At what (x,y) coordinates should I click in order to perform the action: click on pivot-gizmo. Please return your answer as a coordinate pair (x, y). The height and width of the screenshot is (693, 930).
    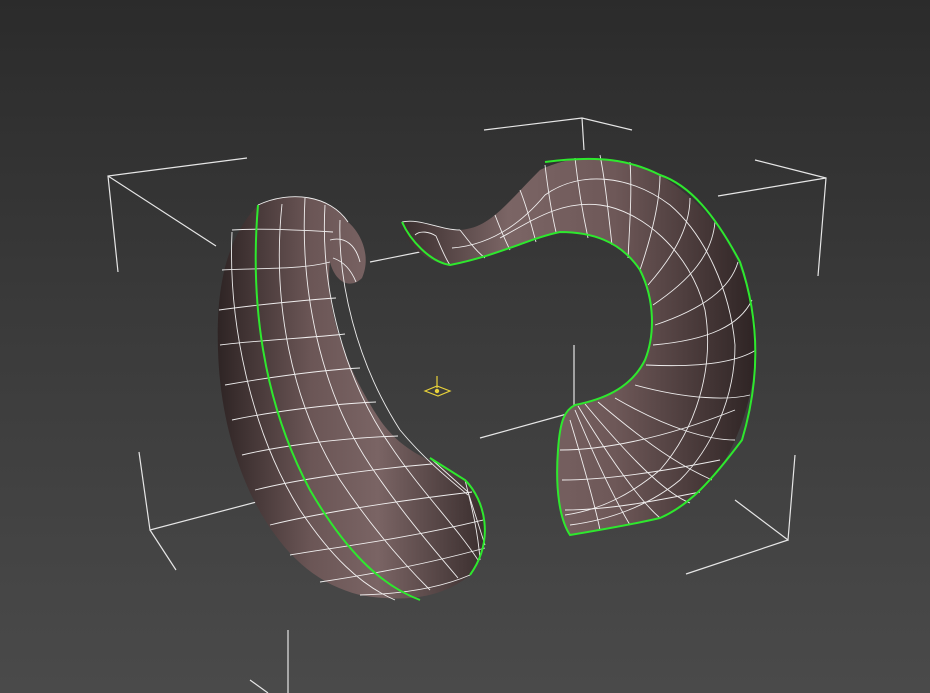
    Looking at the image, I should click on (437, 386).